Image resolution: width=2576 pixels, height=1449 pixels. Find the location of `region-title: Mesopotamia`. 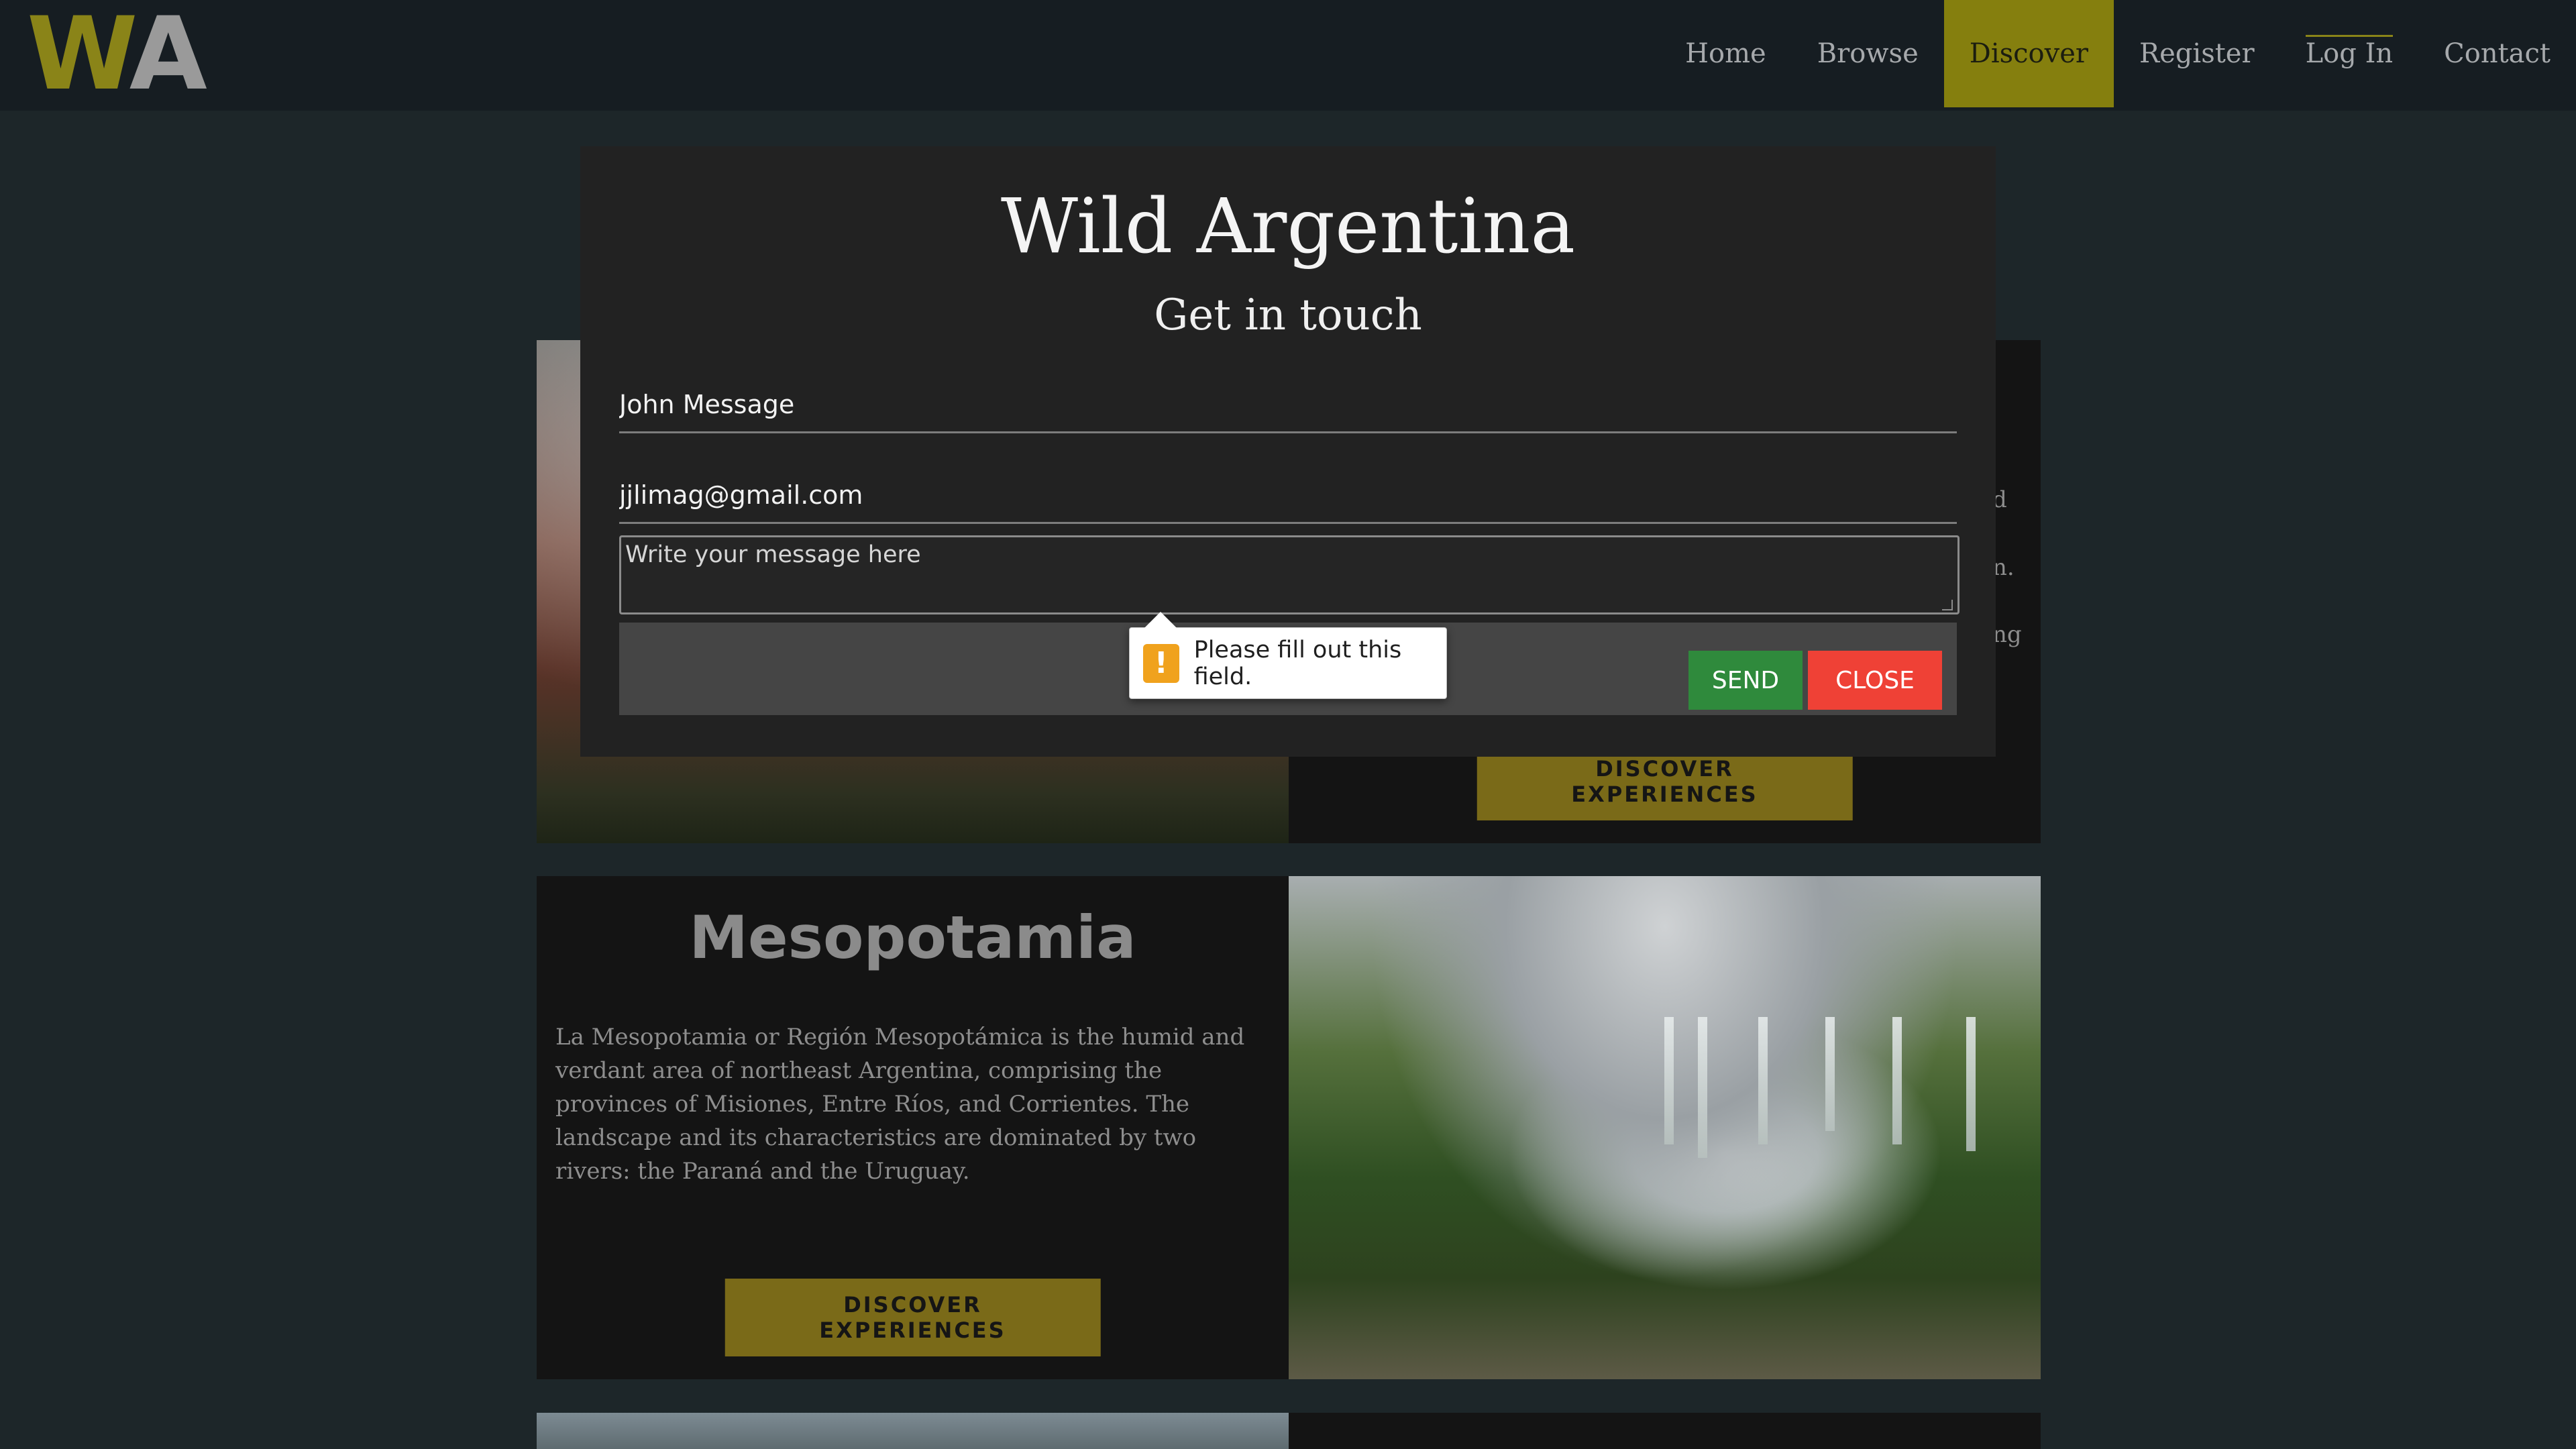

region-title: Mesopotamia is located at coordinates (912, 937).